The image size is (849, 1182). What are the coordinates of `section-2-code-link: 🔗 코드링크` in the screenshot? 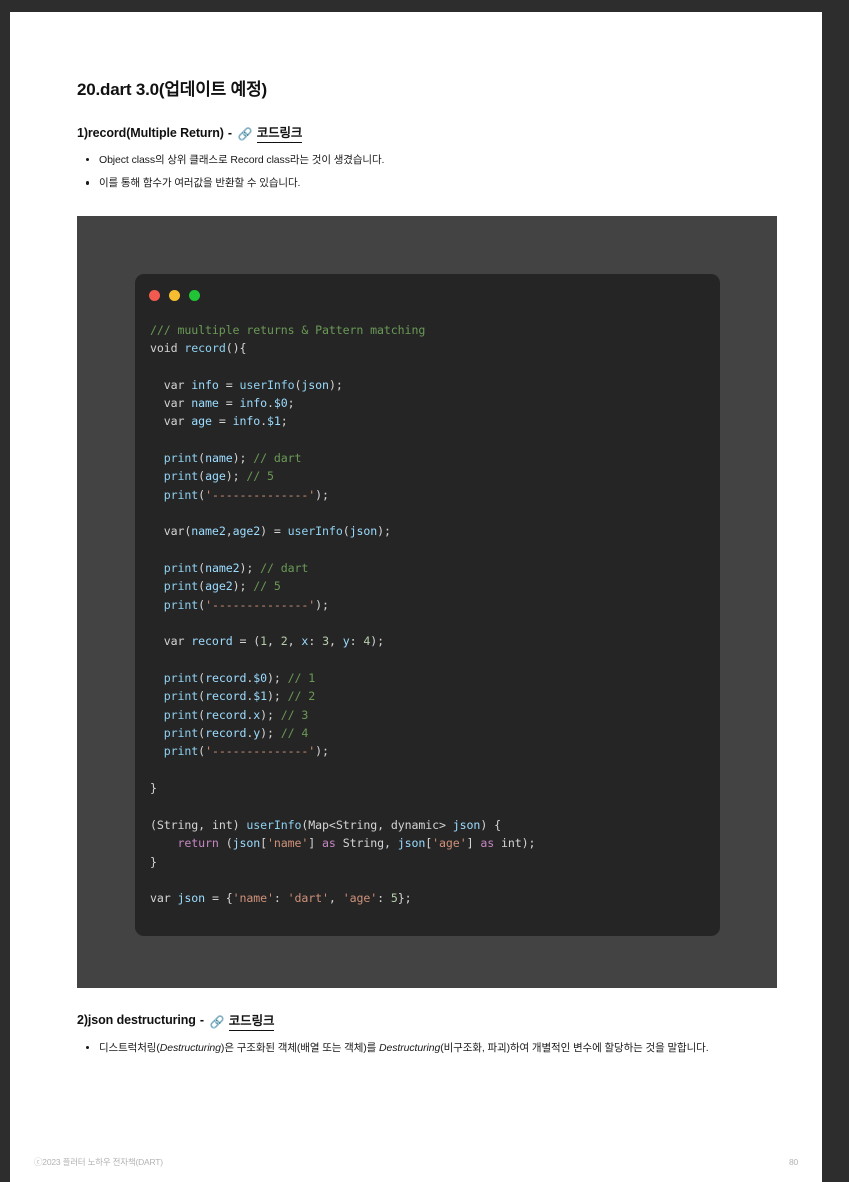 It's located at (242, 1020).